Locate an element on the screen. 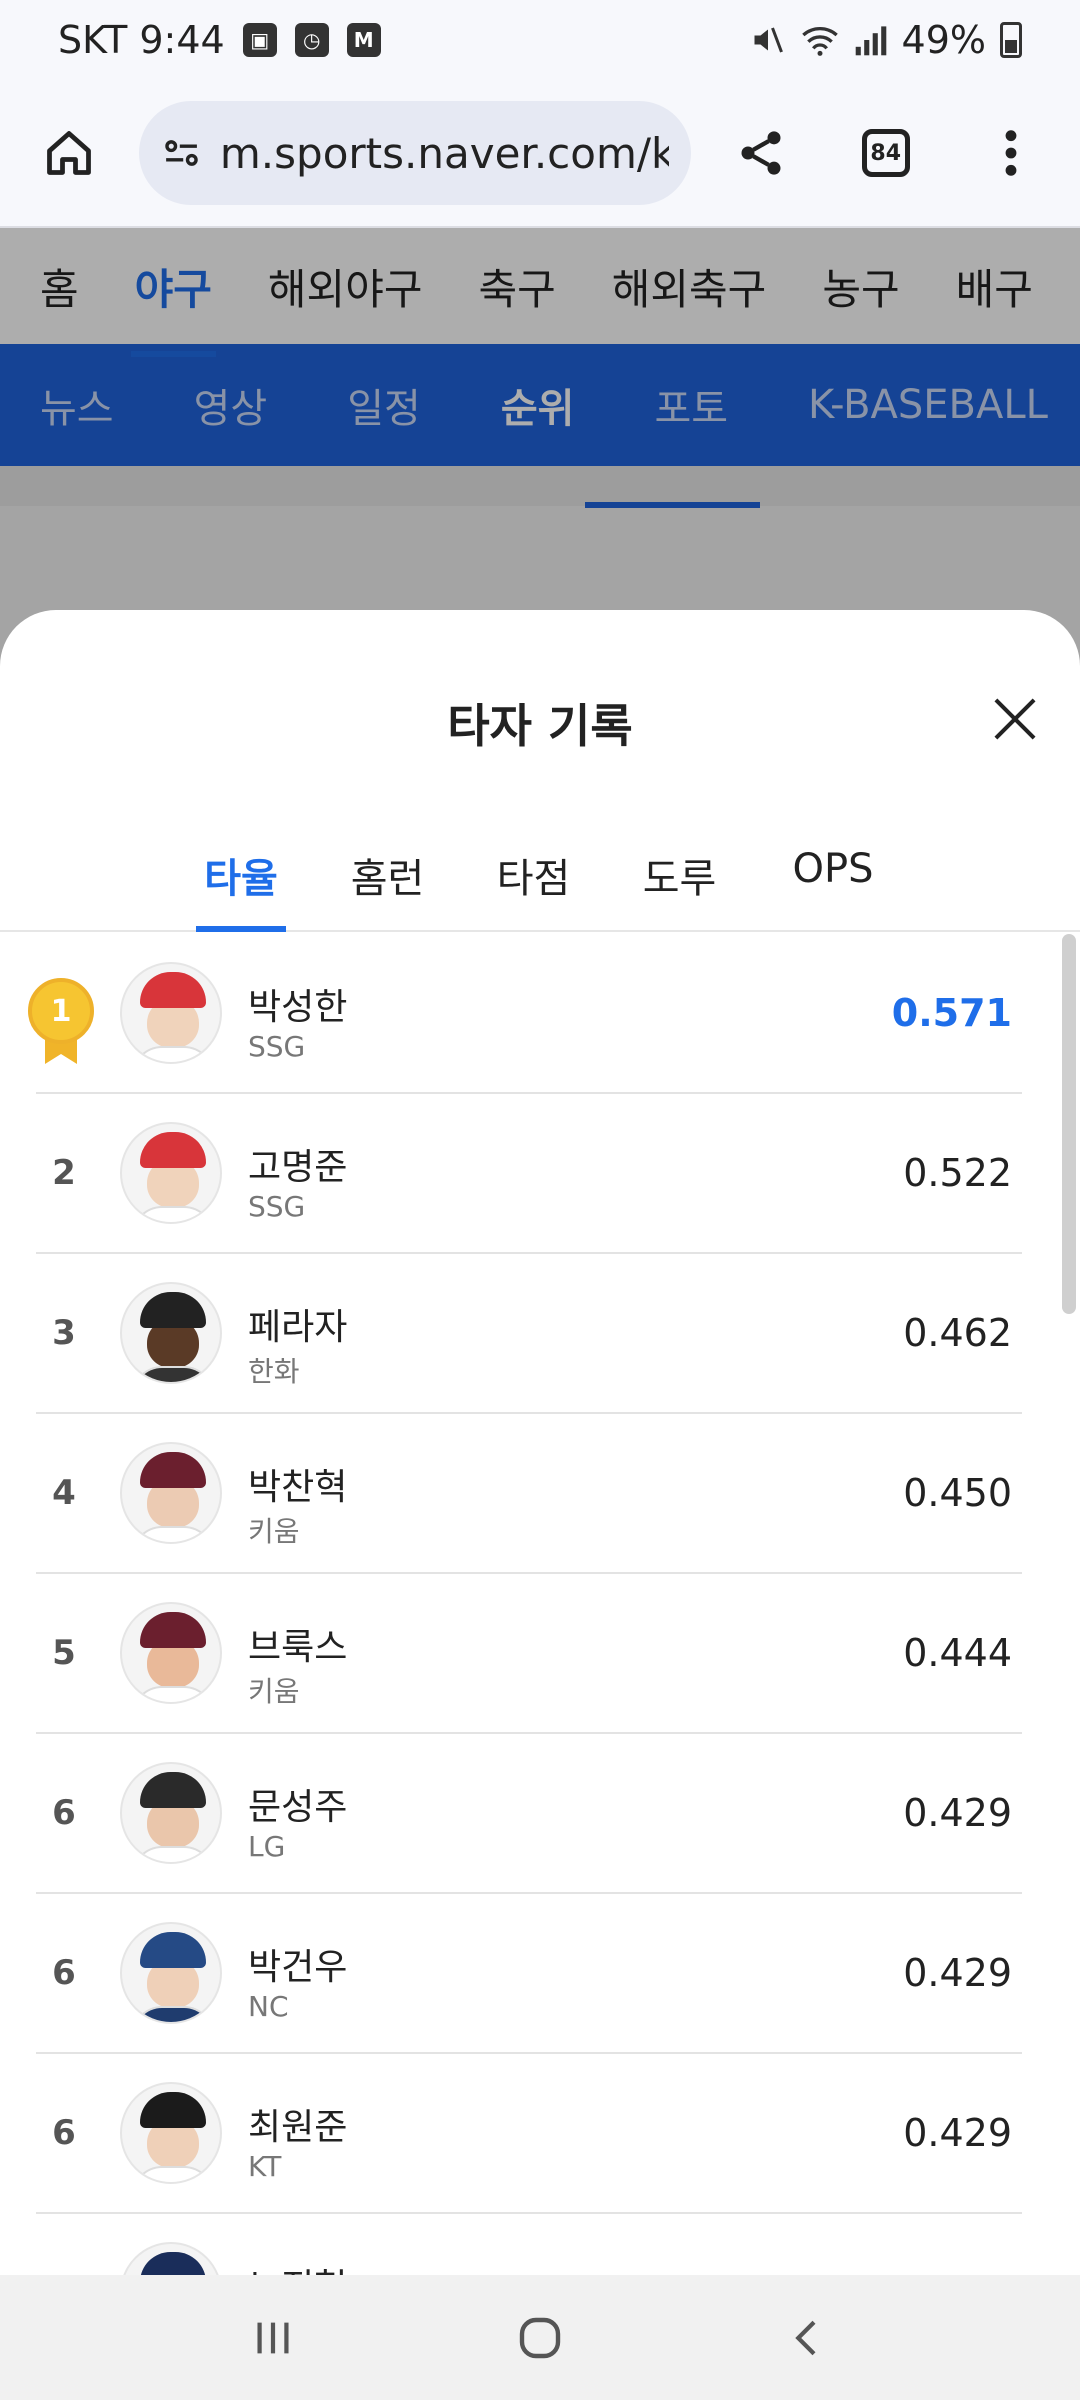 The height and width of the screenshot is (2400, 1080). batting-average: 0.450 is located at coordinates (957, 1493).